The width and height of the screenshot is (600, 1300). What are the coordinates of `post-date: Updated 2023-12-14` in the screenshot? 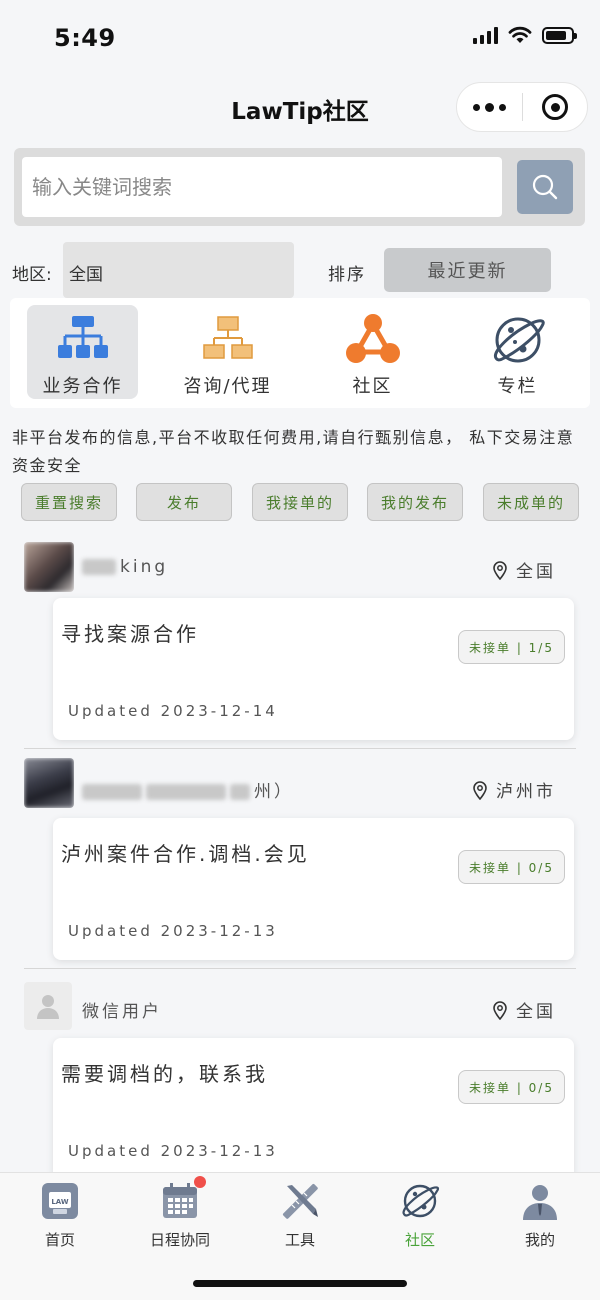 It's located at (173, 711).